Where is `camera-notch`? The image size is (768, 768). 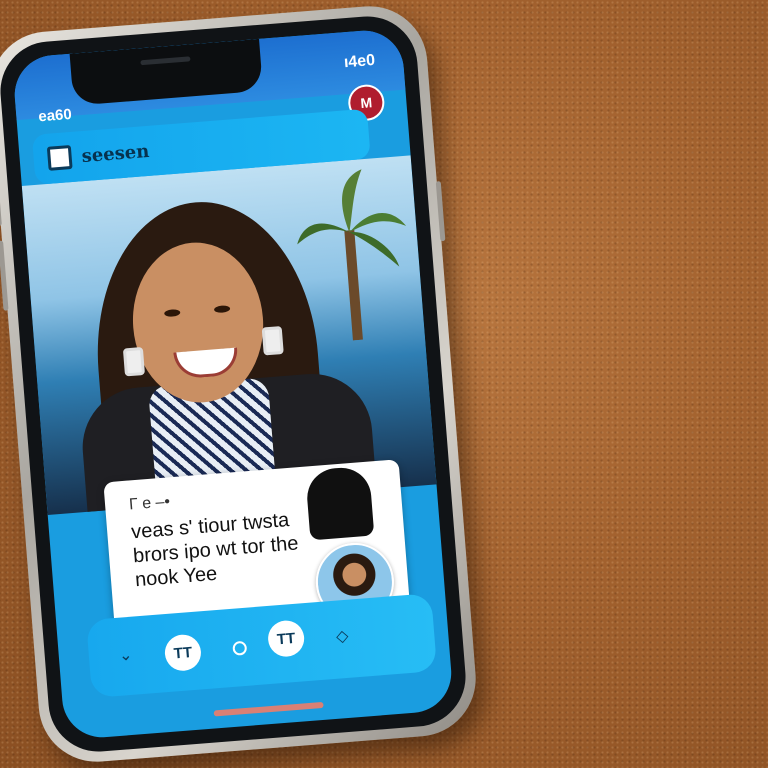
camera-notch is located at coordinates (166, 72).